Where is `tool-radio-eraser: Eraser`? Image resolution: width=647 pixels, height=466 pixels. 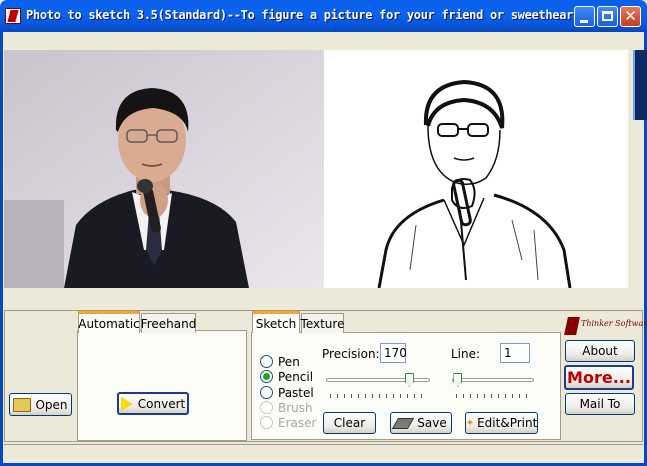
tool-radio-eraser: Eraser is located at coordinates (288, 422).